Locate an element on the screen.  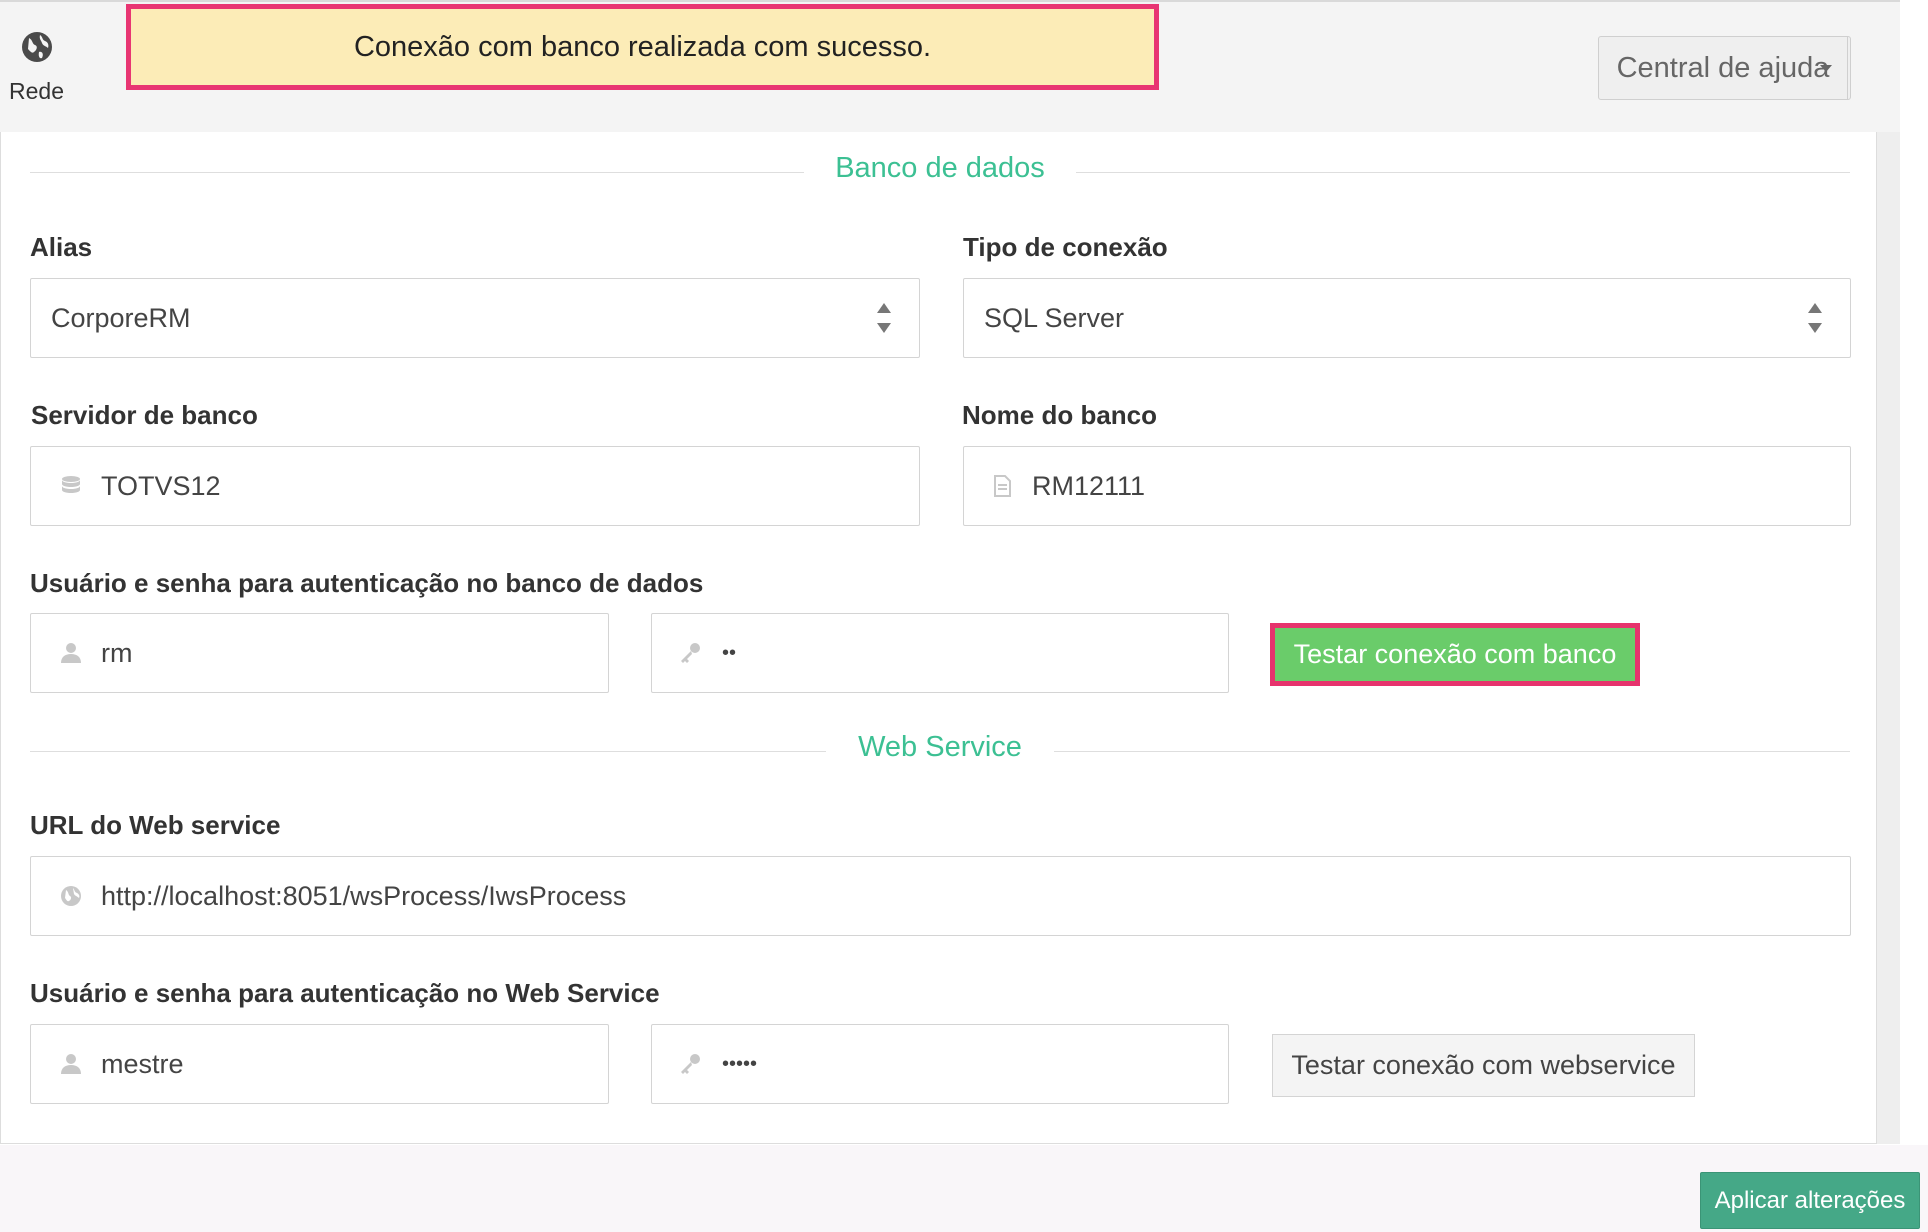
alias-label: Alias is located at coordinates (61, 247).